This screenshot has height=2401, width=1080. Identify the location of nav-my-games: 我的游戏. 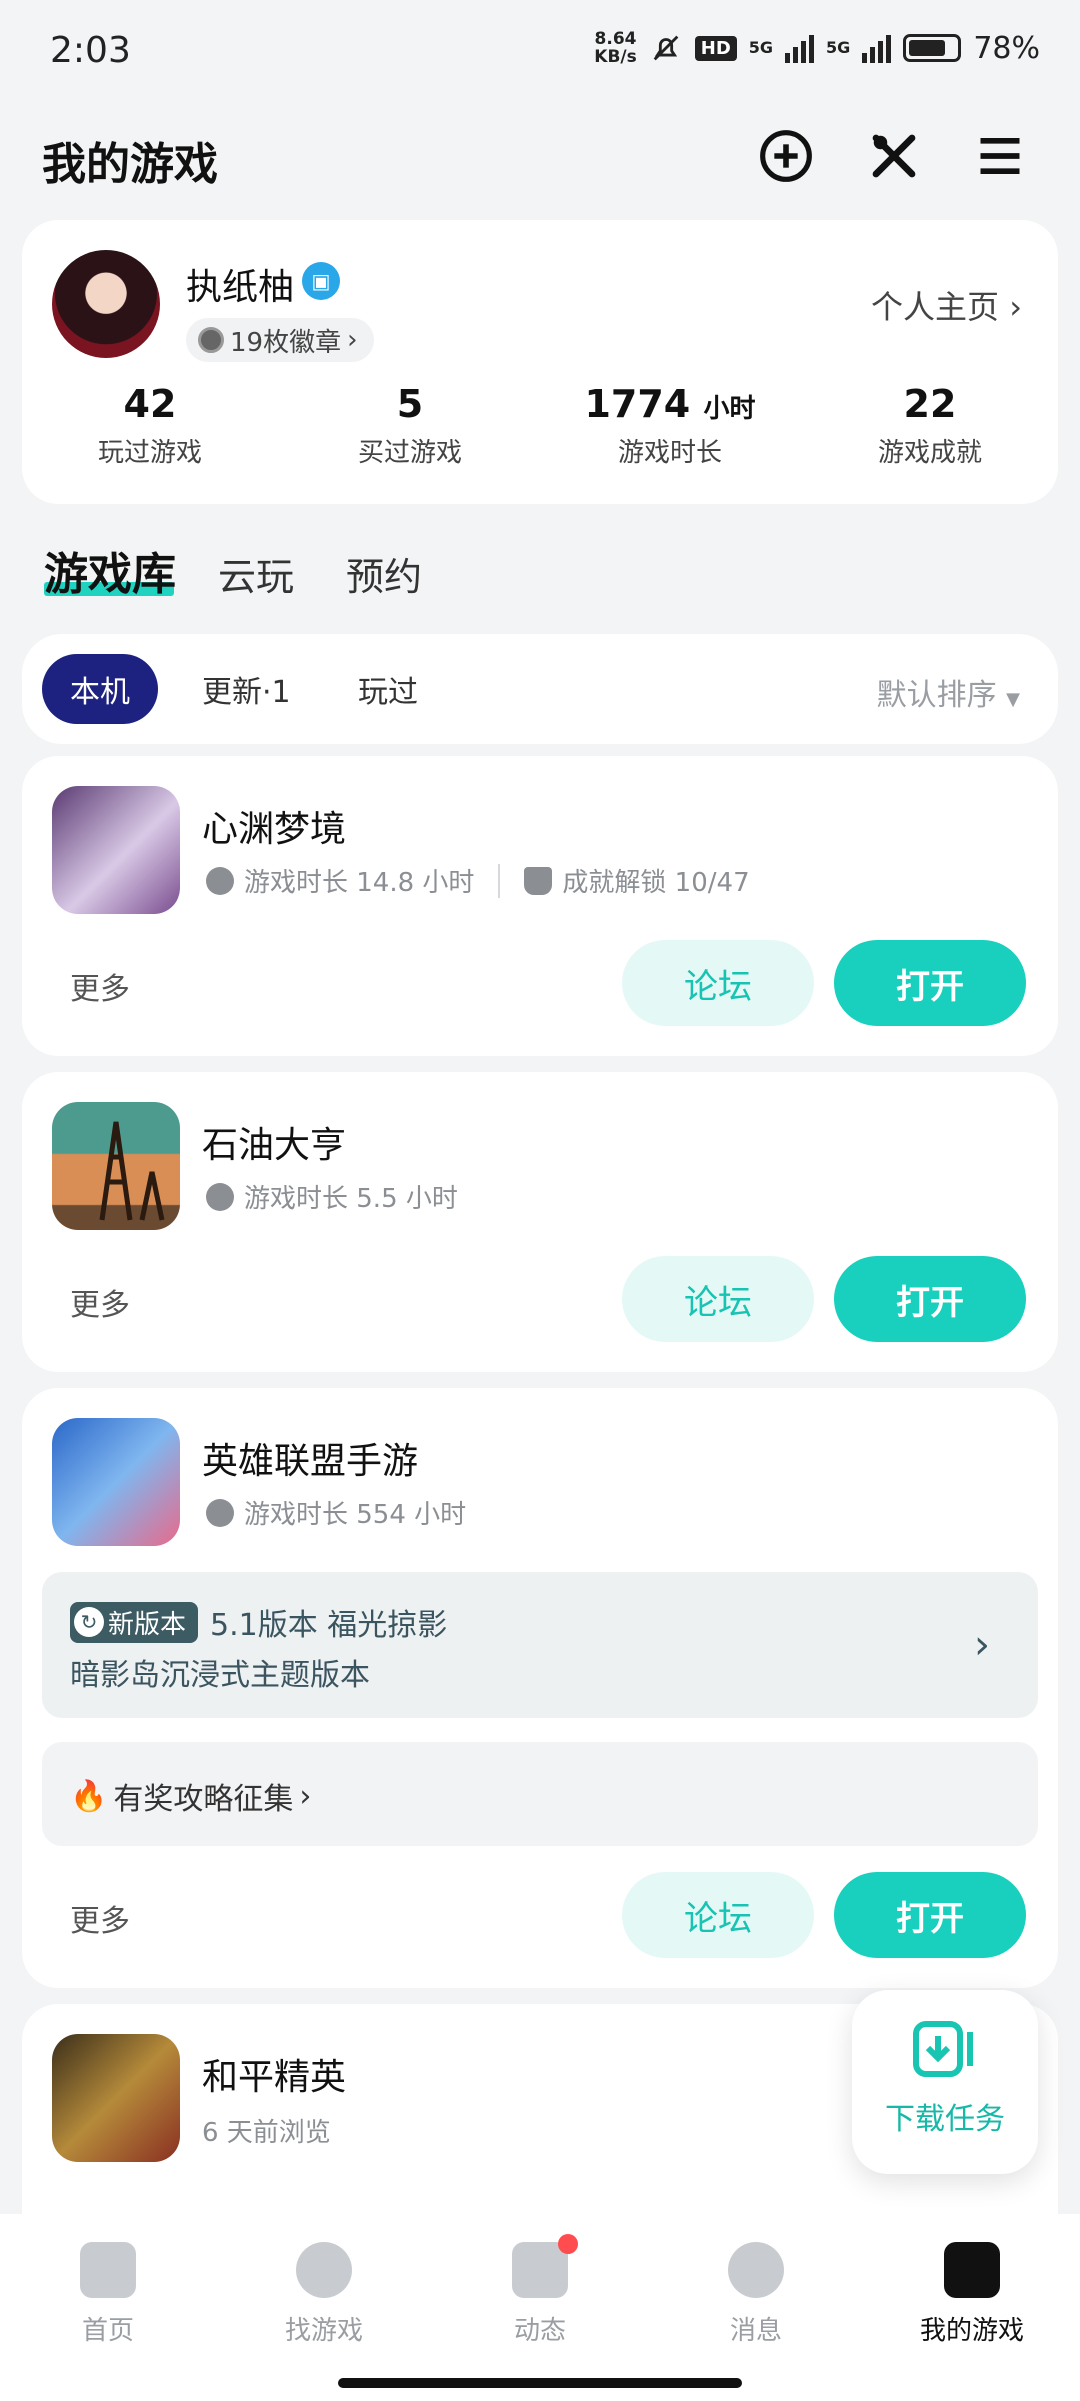
(972, 2294).